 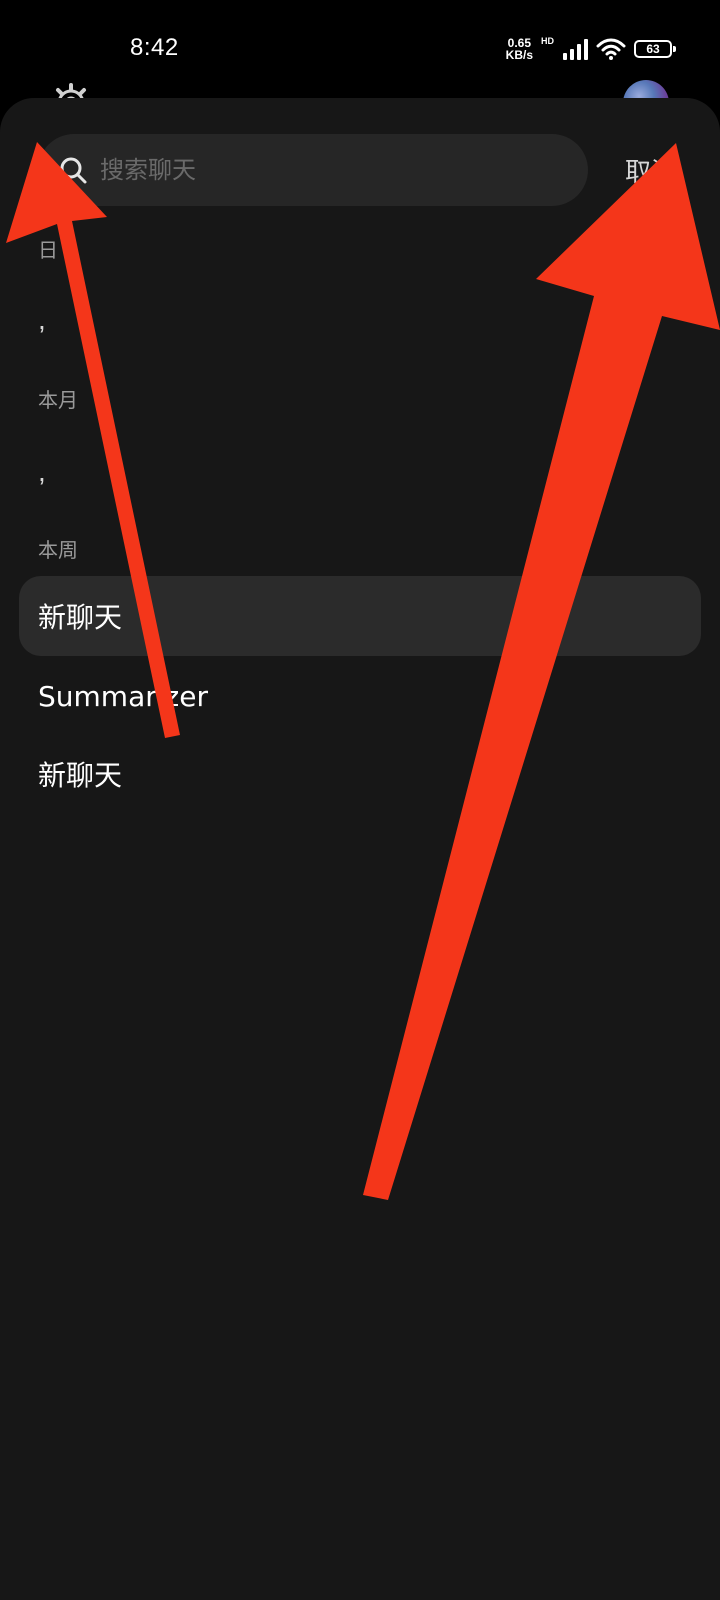 I want to click on network-speed: 0.65 KB/s, so click(x=519, y=49).